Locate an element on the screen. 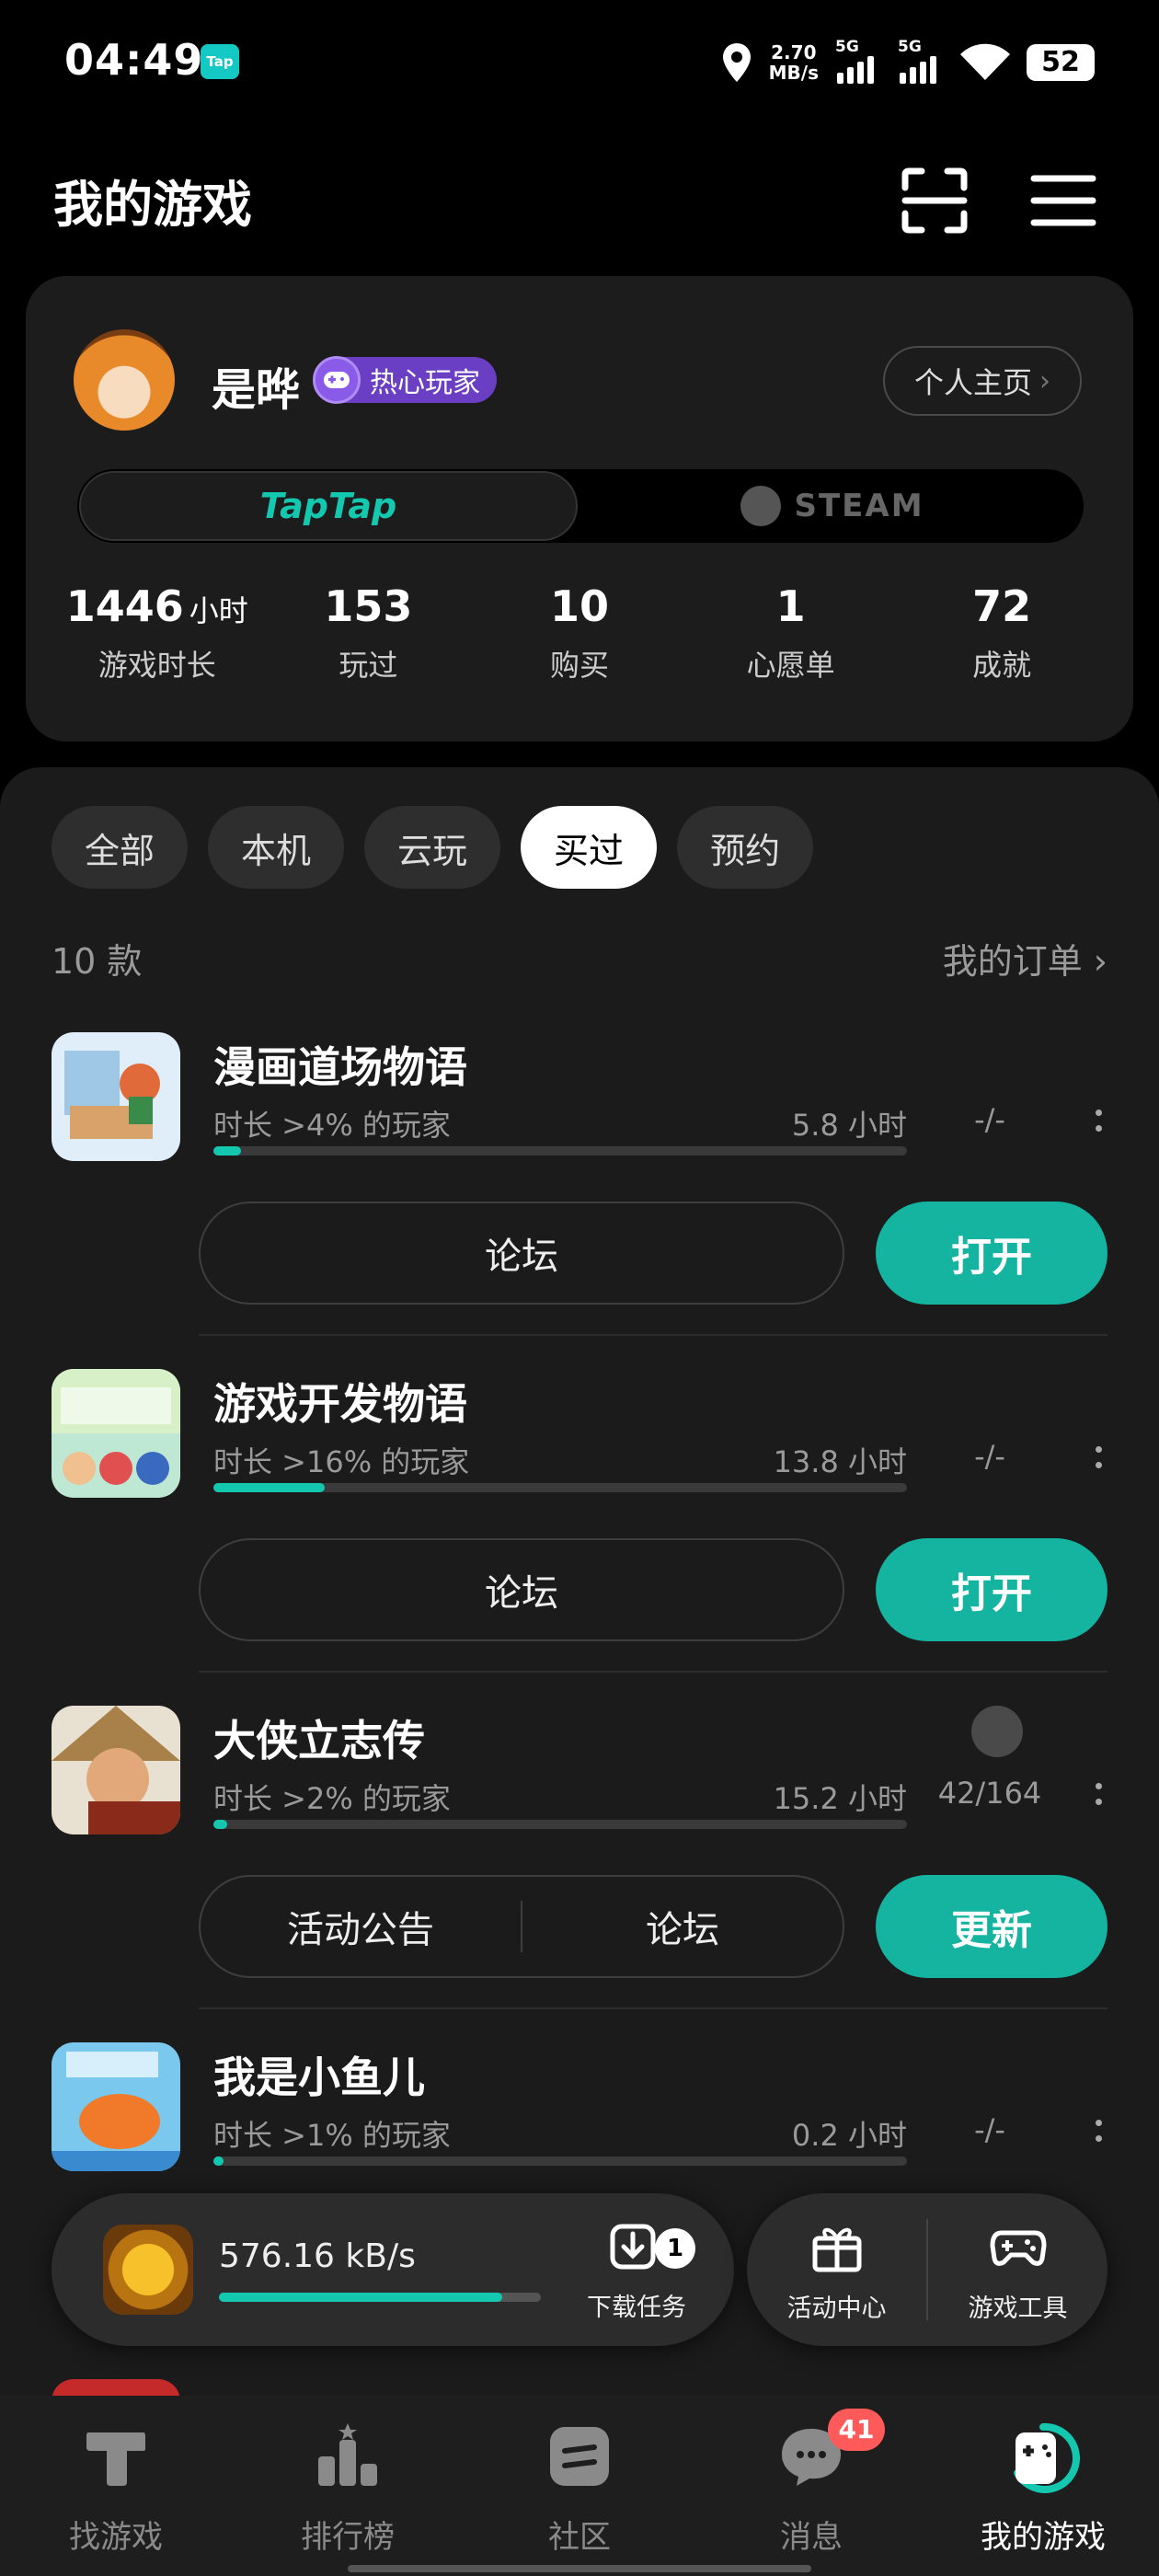 The width and height of the screenshot is (1159, 2576). game-title: 漫画道场物语 is located at coordinates (340, 1067).